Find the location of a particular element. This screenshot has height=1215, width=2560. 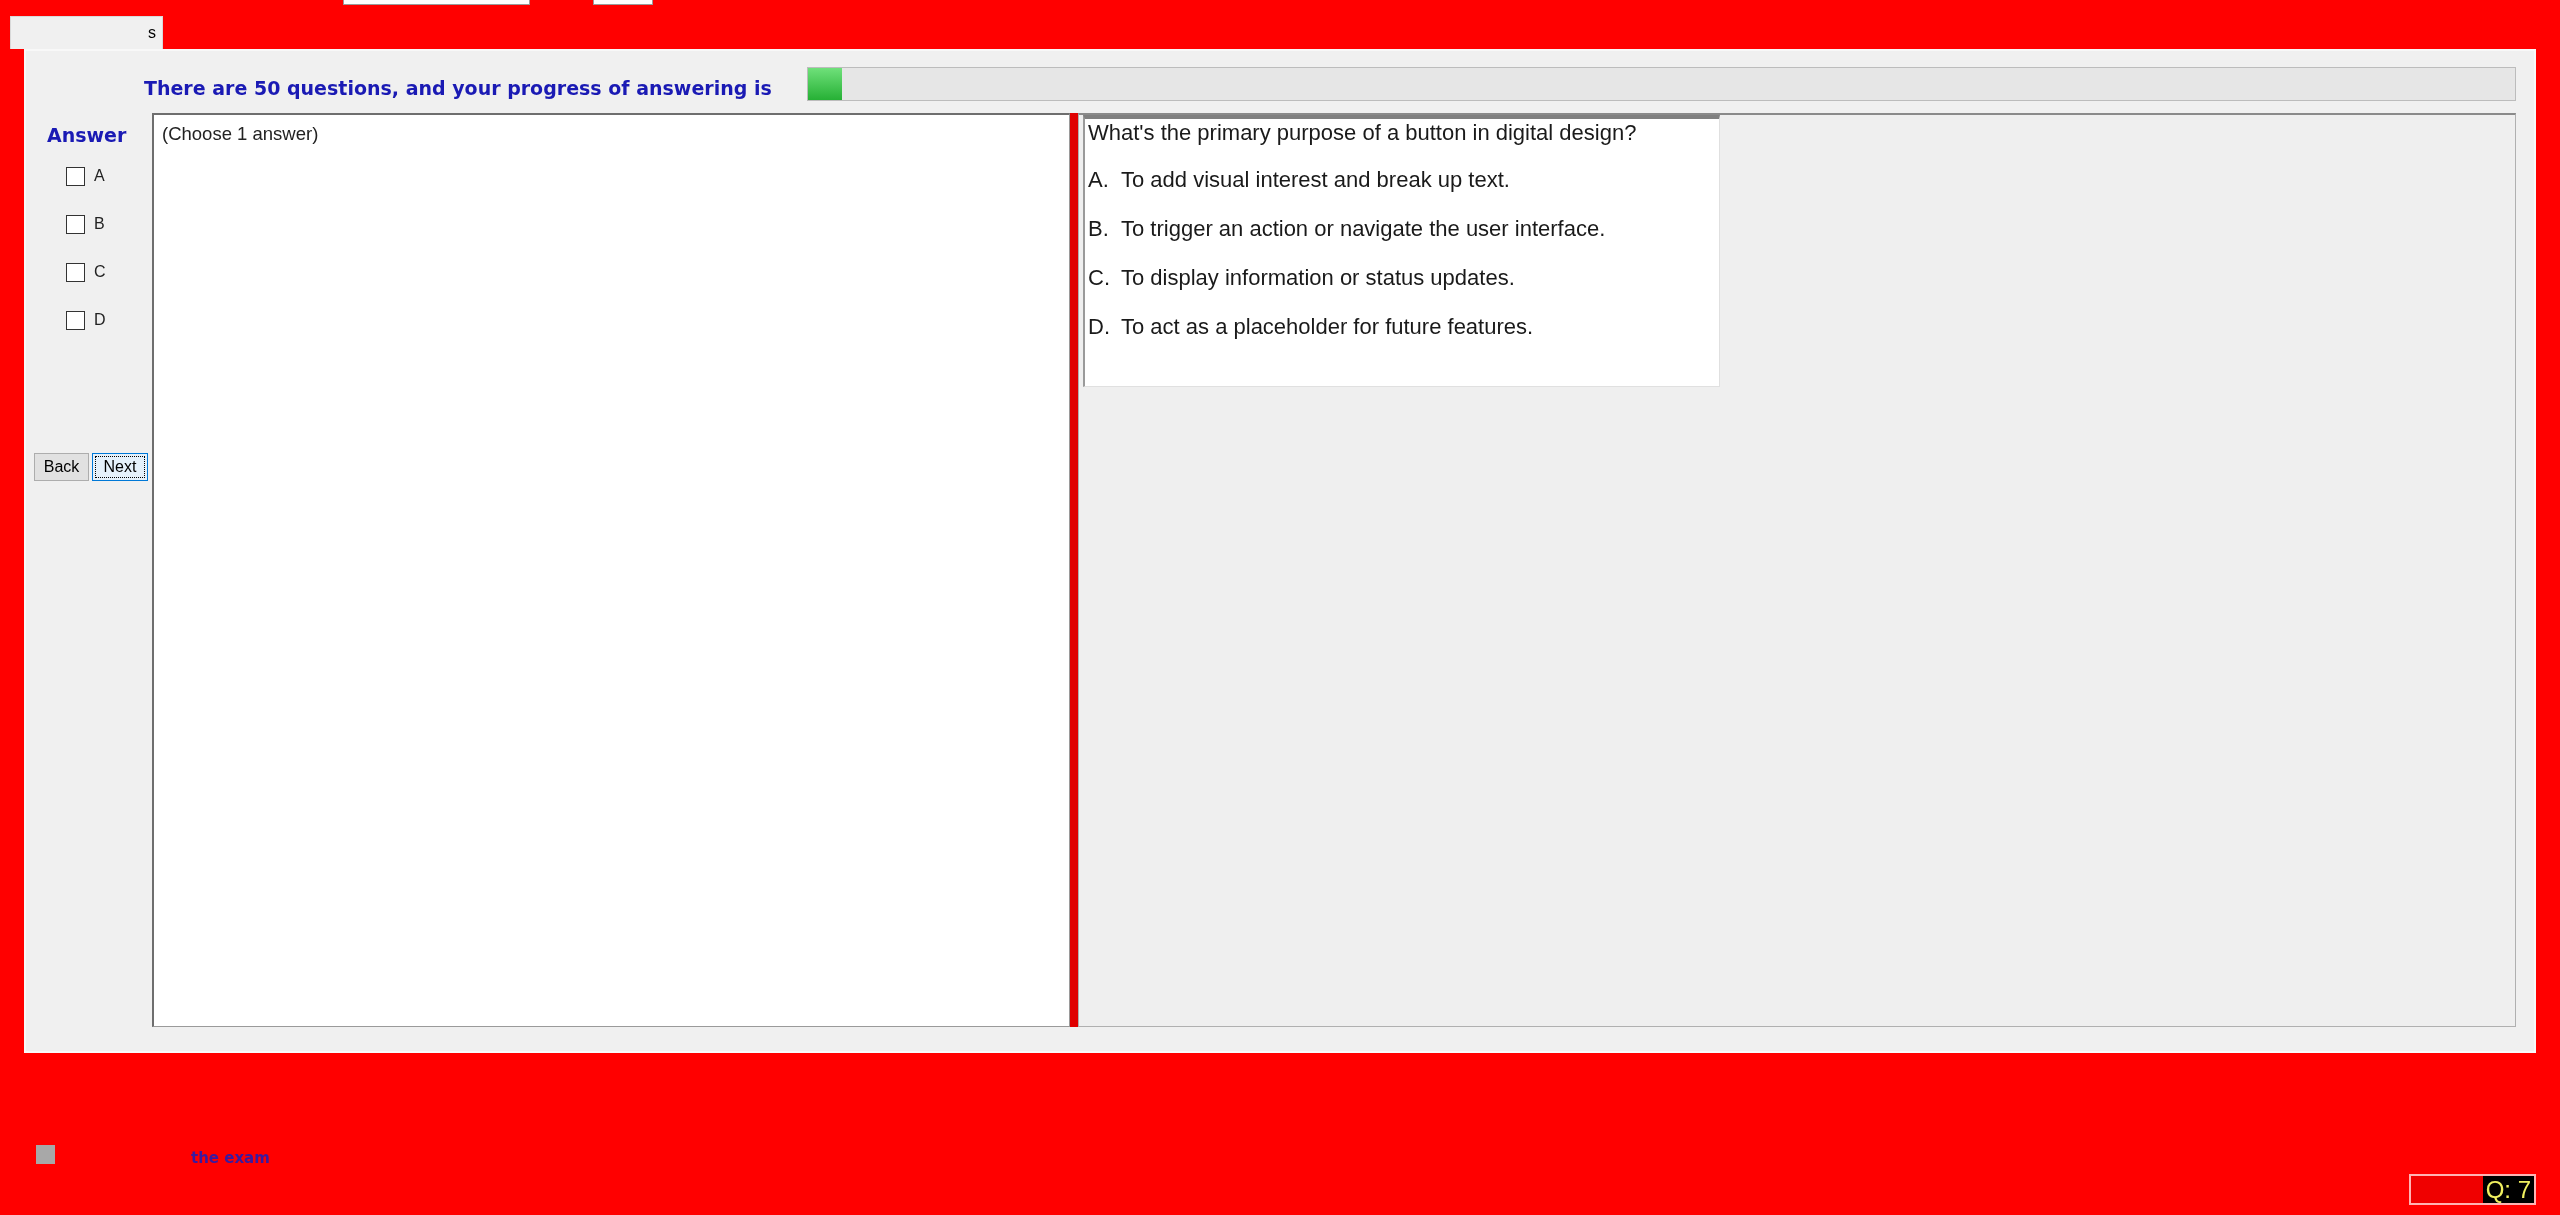

question-counter: Q: 7 is located at coordinates (2508, 1189).